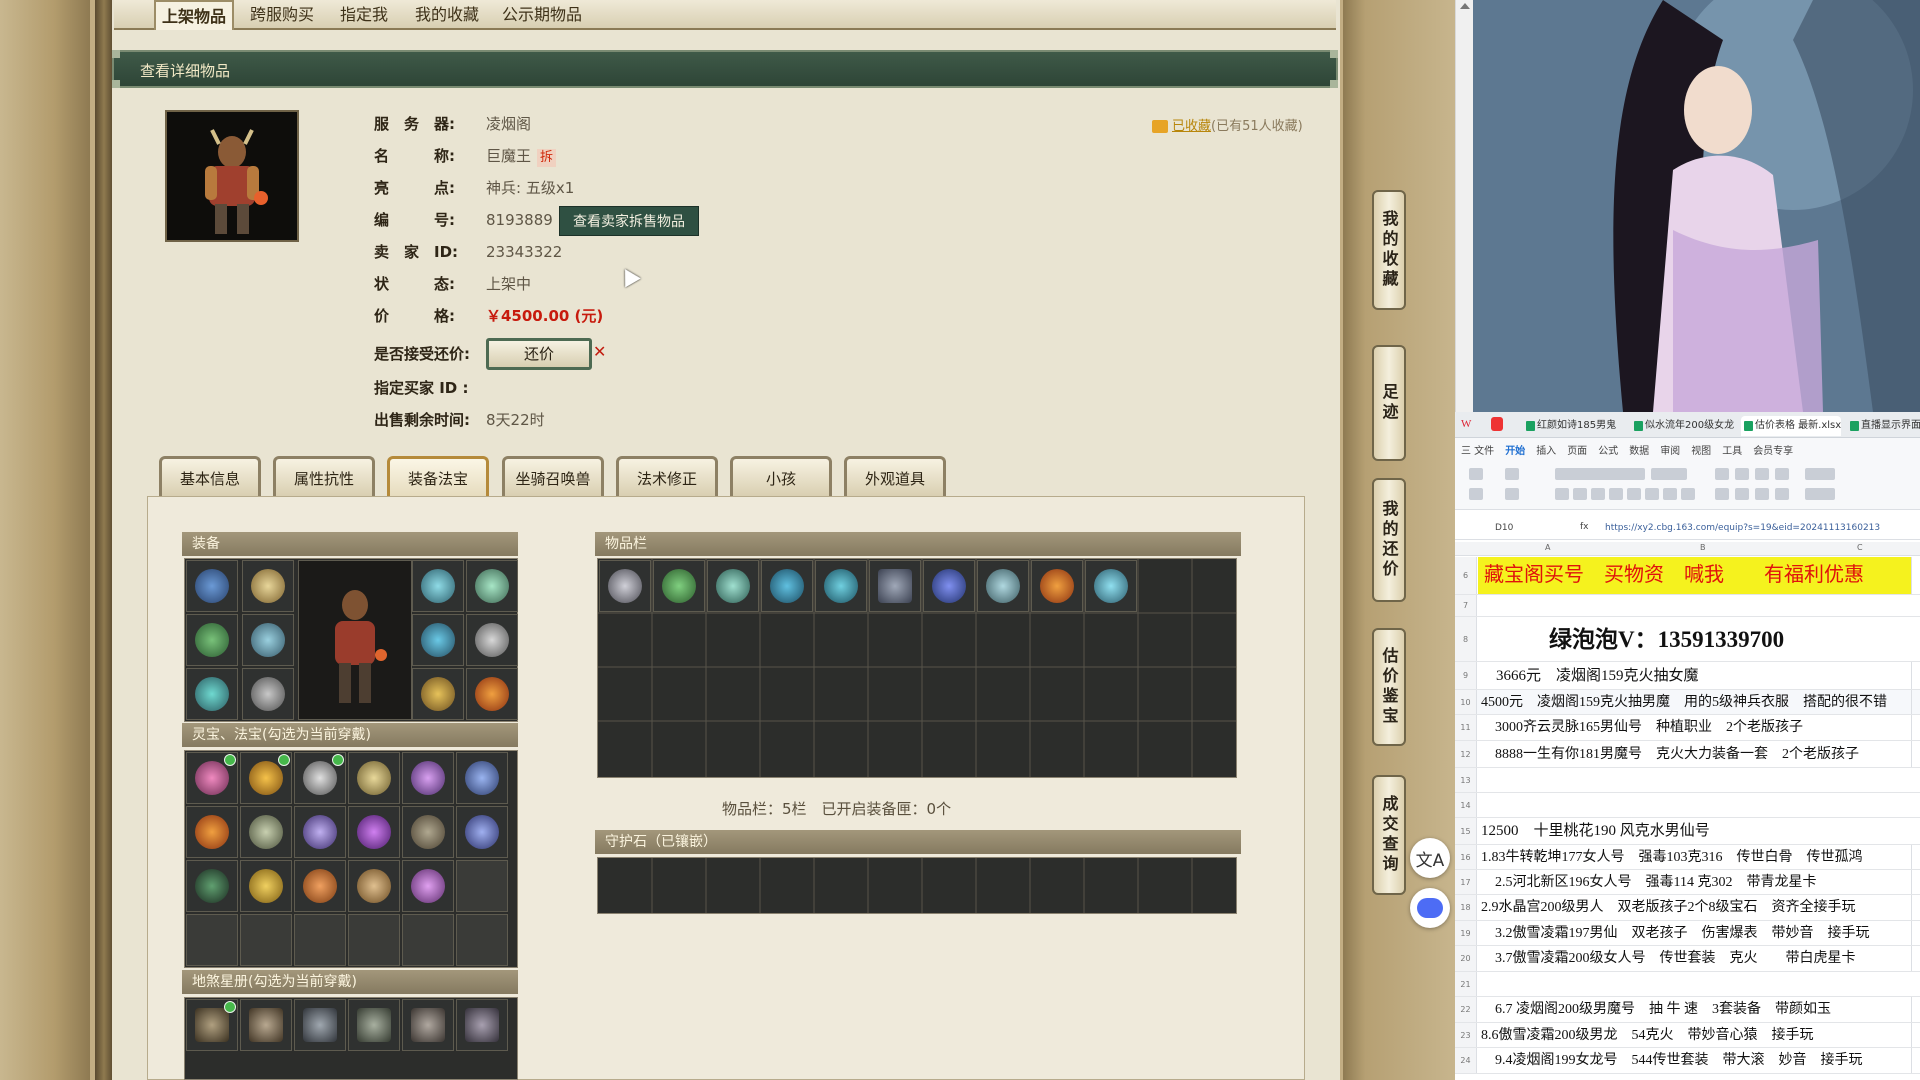 This screenshot has width=1920, height=1080. Describe the element at coordinates (1687, 780) in the screenshot. I see `sheet-row: 13` at that location.